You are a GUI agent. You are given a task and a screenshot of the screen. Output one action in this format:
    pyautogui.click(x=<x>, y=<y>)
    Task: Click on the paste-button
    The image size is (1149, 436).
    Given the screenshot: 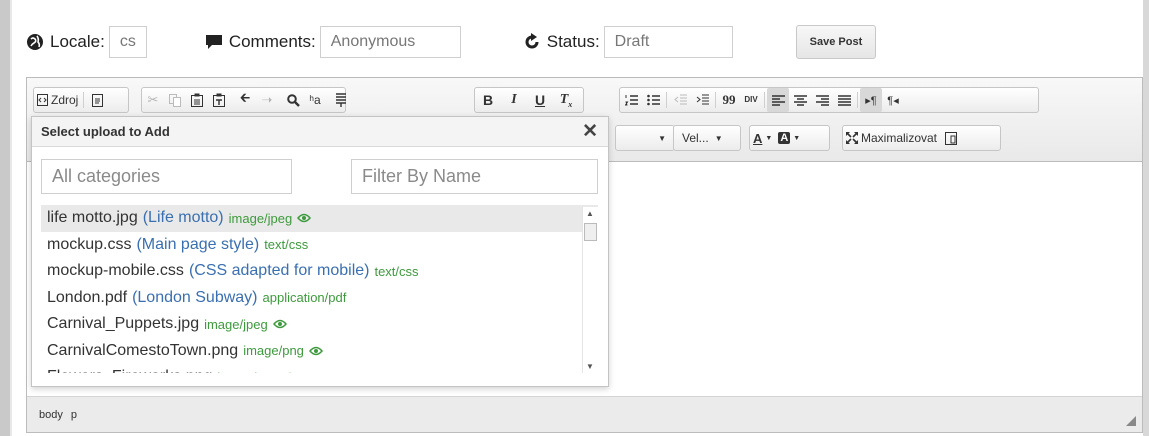 What is the action you would take?
    pyautogui.click(x=197, y=100)
    